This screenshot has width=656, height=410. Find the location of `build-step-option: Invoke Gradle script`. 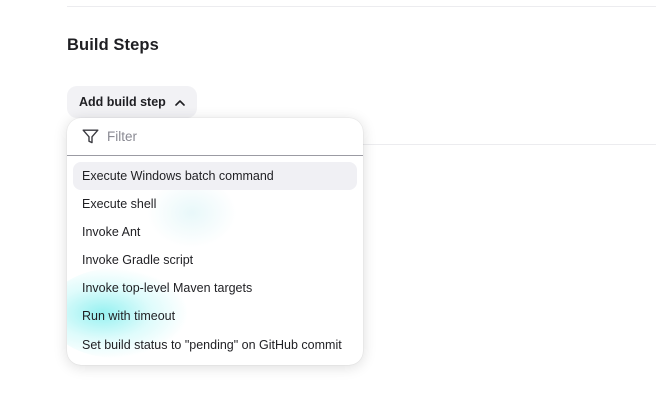

build-step-option: Invoke Gradle script is located at coordinates (215, 260).